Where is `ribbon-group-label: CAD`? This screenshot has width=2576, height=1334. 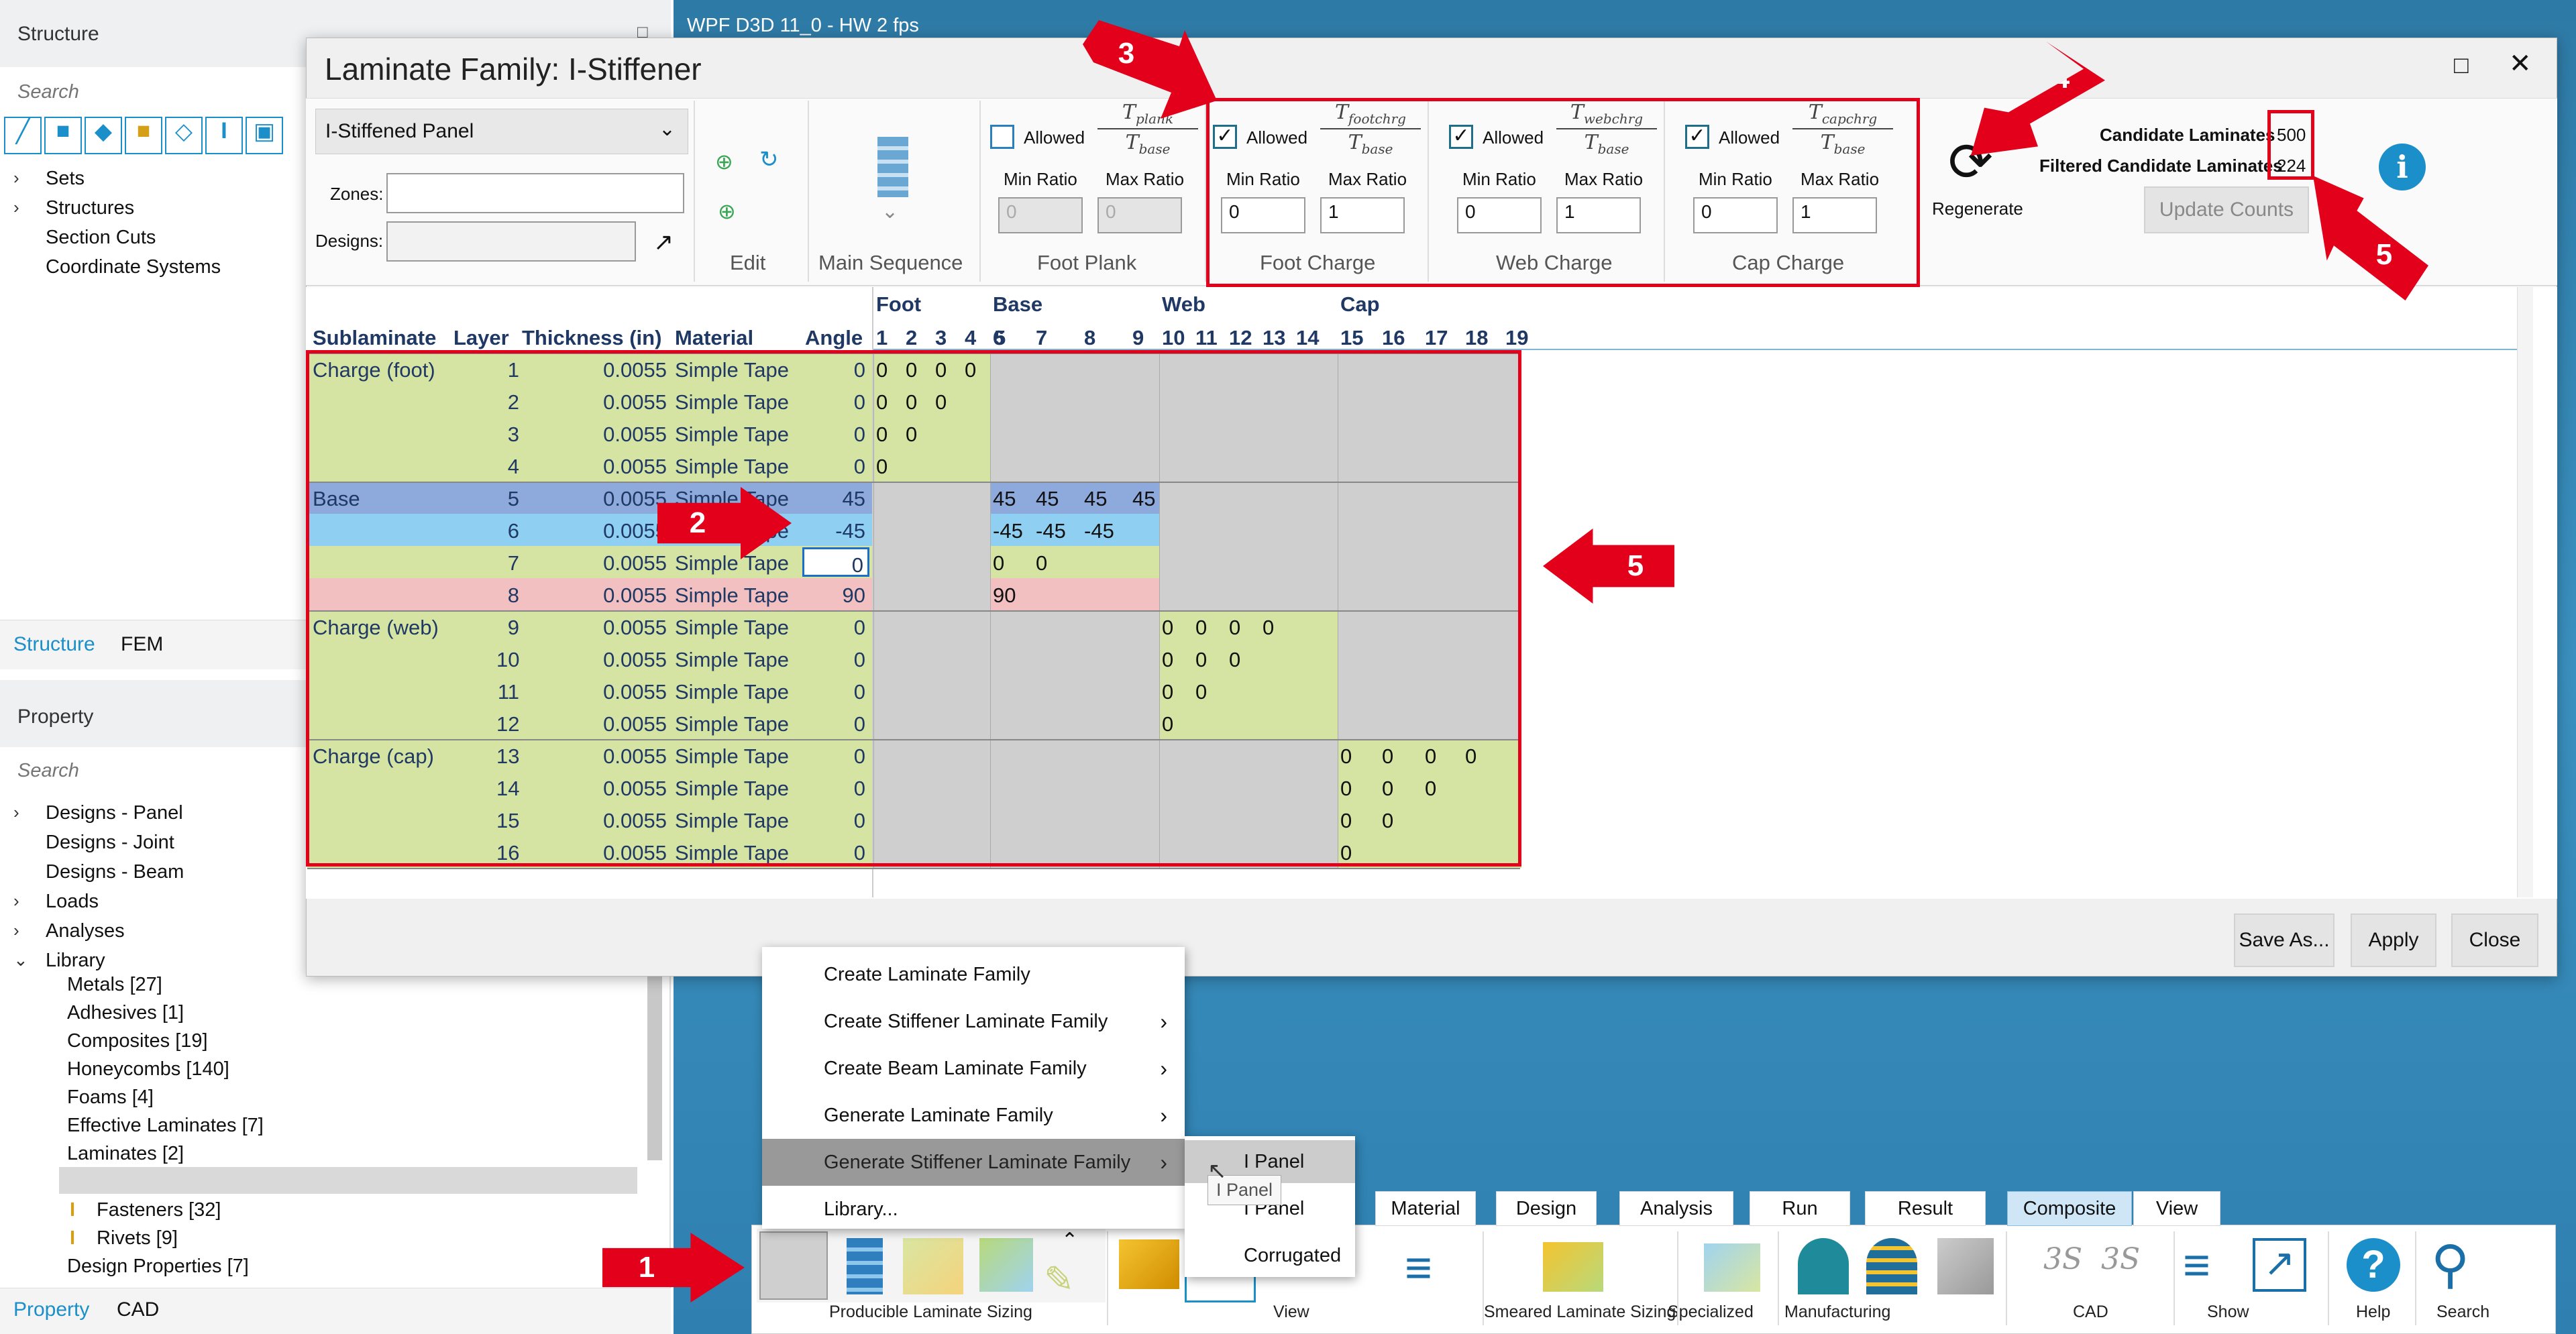
ribbon-group-label: CAD is located at coordinates (2090, 1311).